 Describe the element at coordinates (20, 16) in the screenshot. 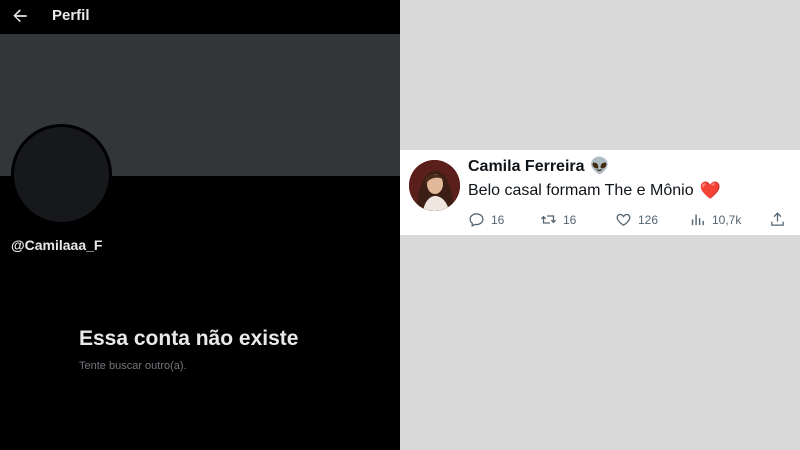

I see `back-arrow-icon` at that location.